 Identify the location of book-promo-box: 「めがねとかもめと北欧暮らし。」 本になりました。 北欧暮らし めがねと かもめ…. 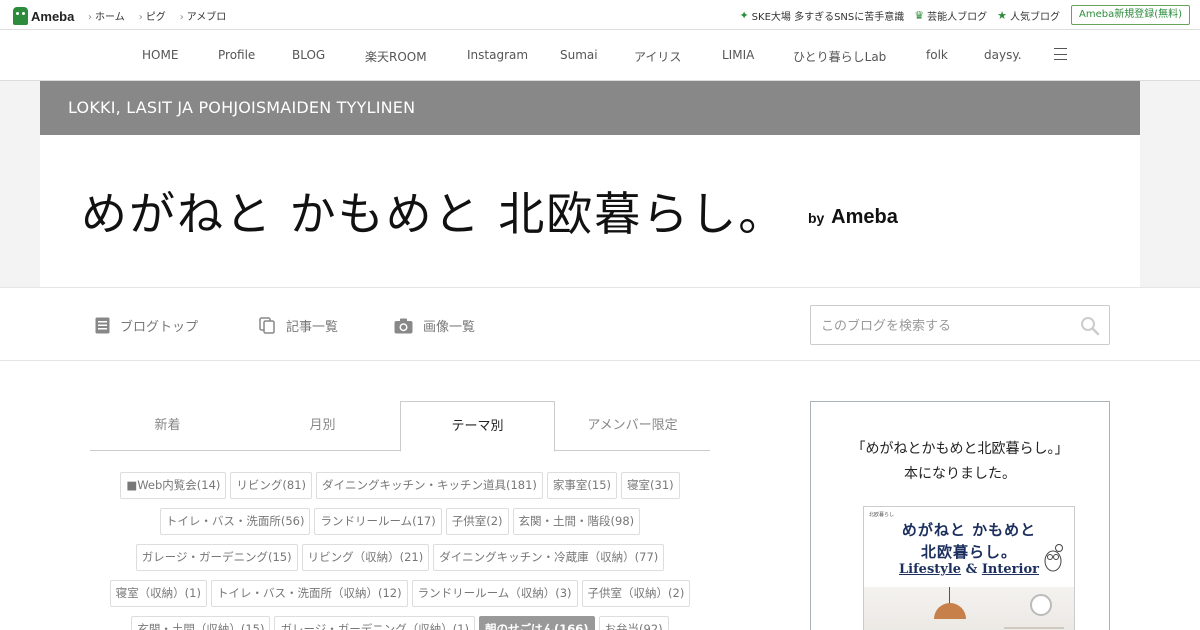
(960, 515).